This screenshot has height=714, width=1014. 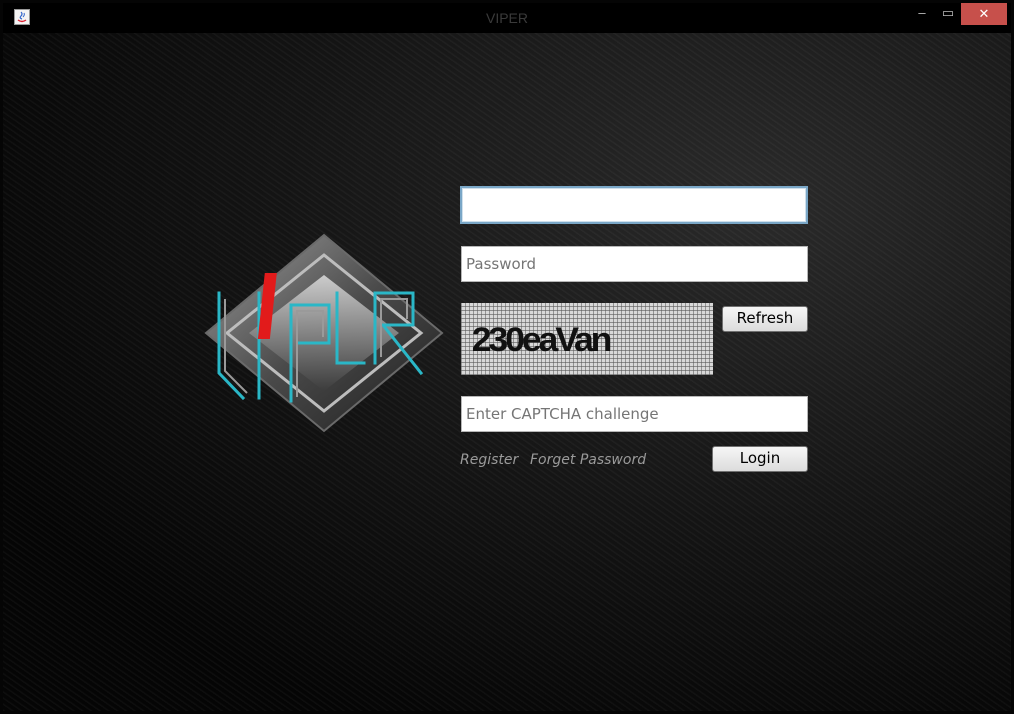 I want to click on username-input, so click(x=634, y=205).